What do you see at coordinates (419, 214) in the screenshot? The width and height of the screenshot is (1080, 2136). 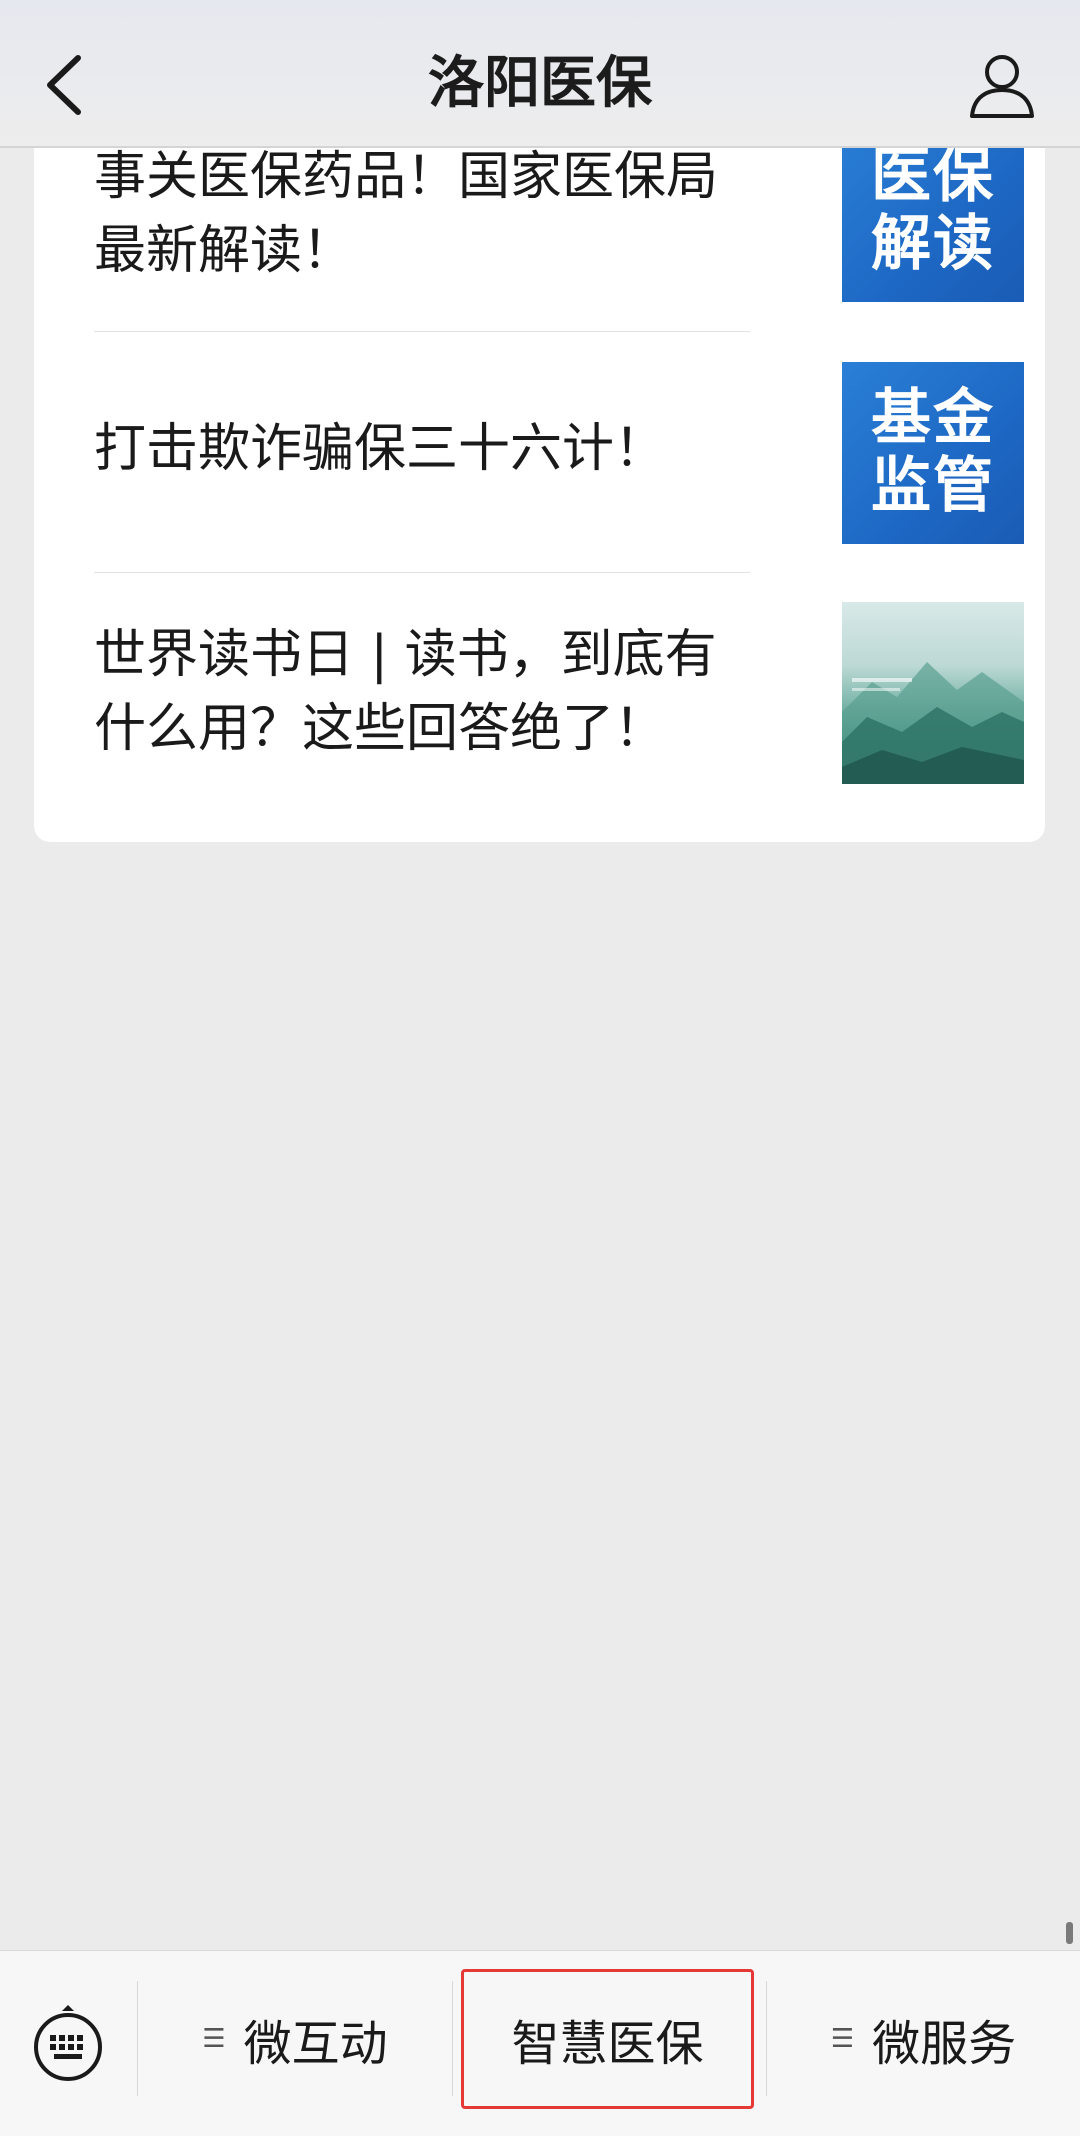 I see `article-title: 事关医保药品！国家医保局 最新解读！` at bounding box center [419, 214].